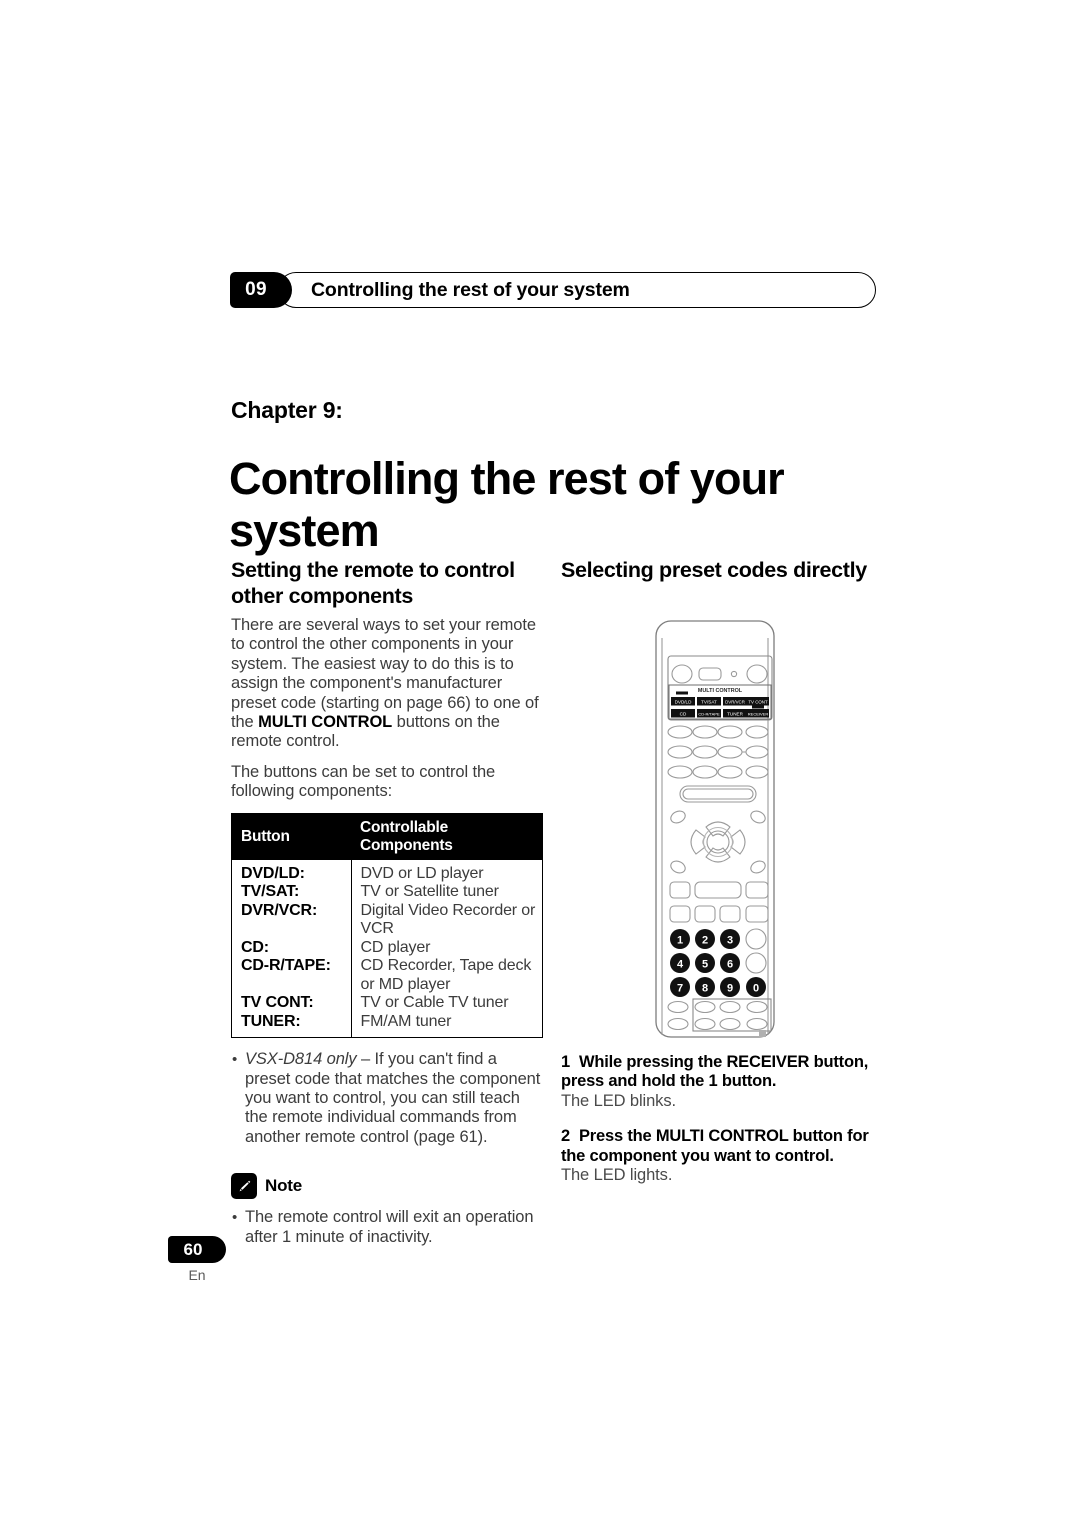  What do you see at coordinates (406, 1021) in the screenshot?
I see `table-cell-components: FM/AM tuner` at bounding box center [406, 1021].